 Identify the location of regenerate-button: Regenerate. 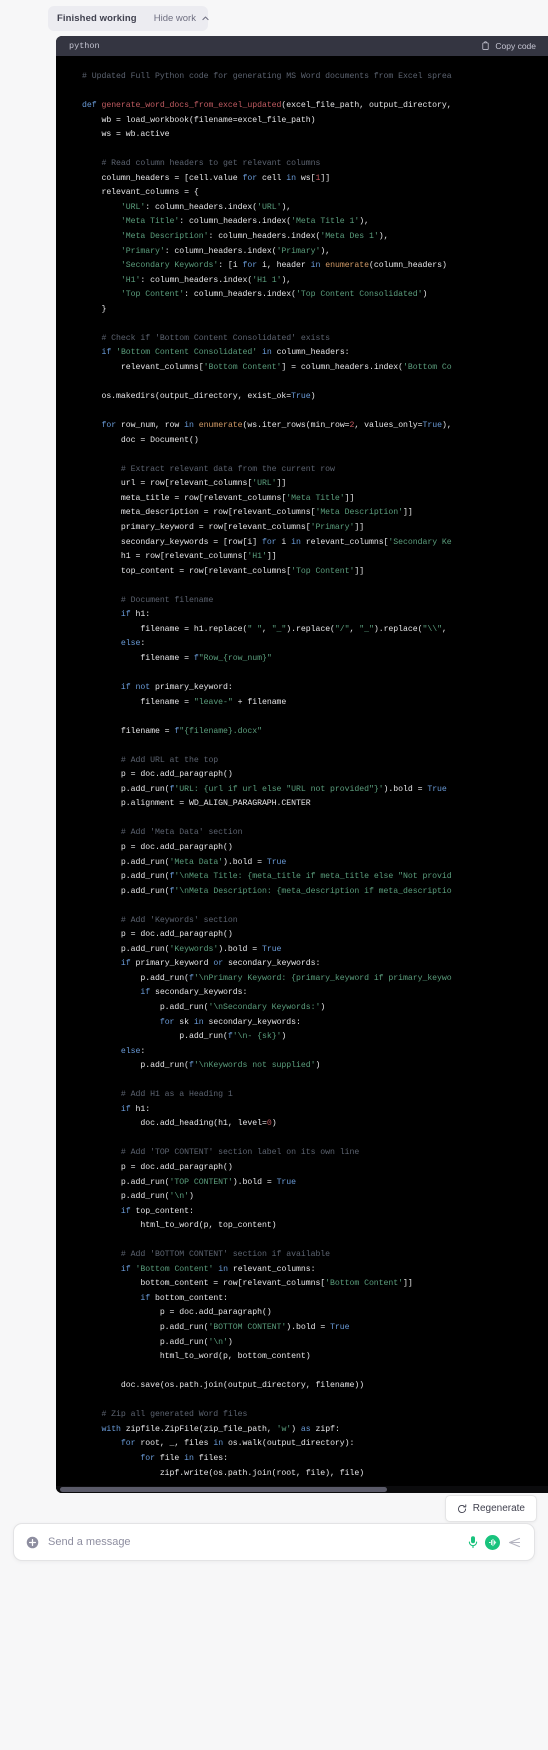
(490, 1508).